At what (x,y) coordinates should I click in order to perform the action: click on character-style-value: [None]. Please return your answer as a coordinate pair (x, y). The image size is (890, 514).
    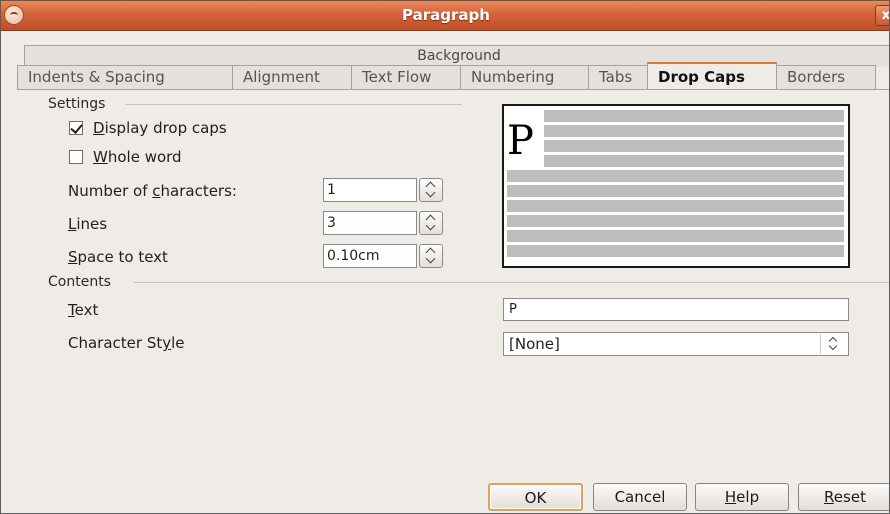
    Looking at the image, I should click on (534, 344).